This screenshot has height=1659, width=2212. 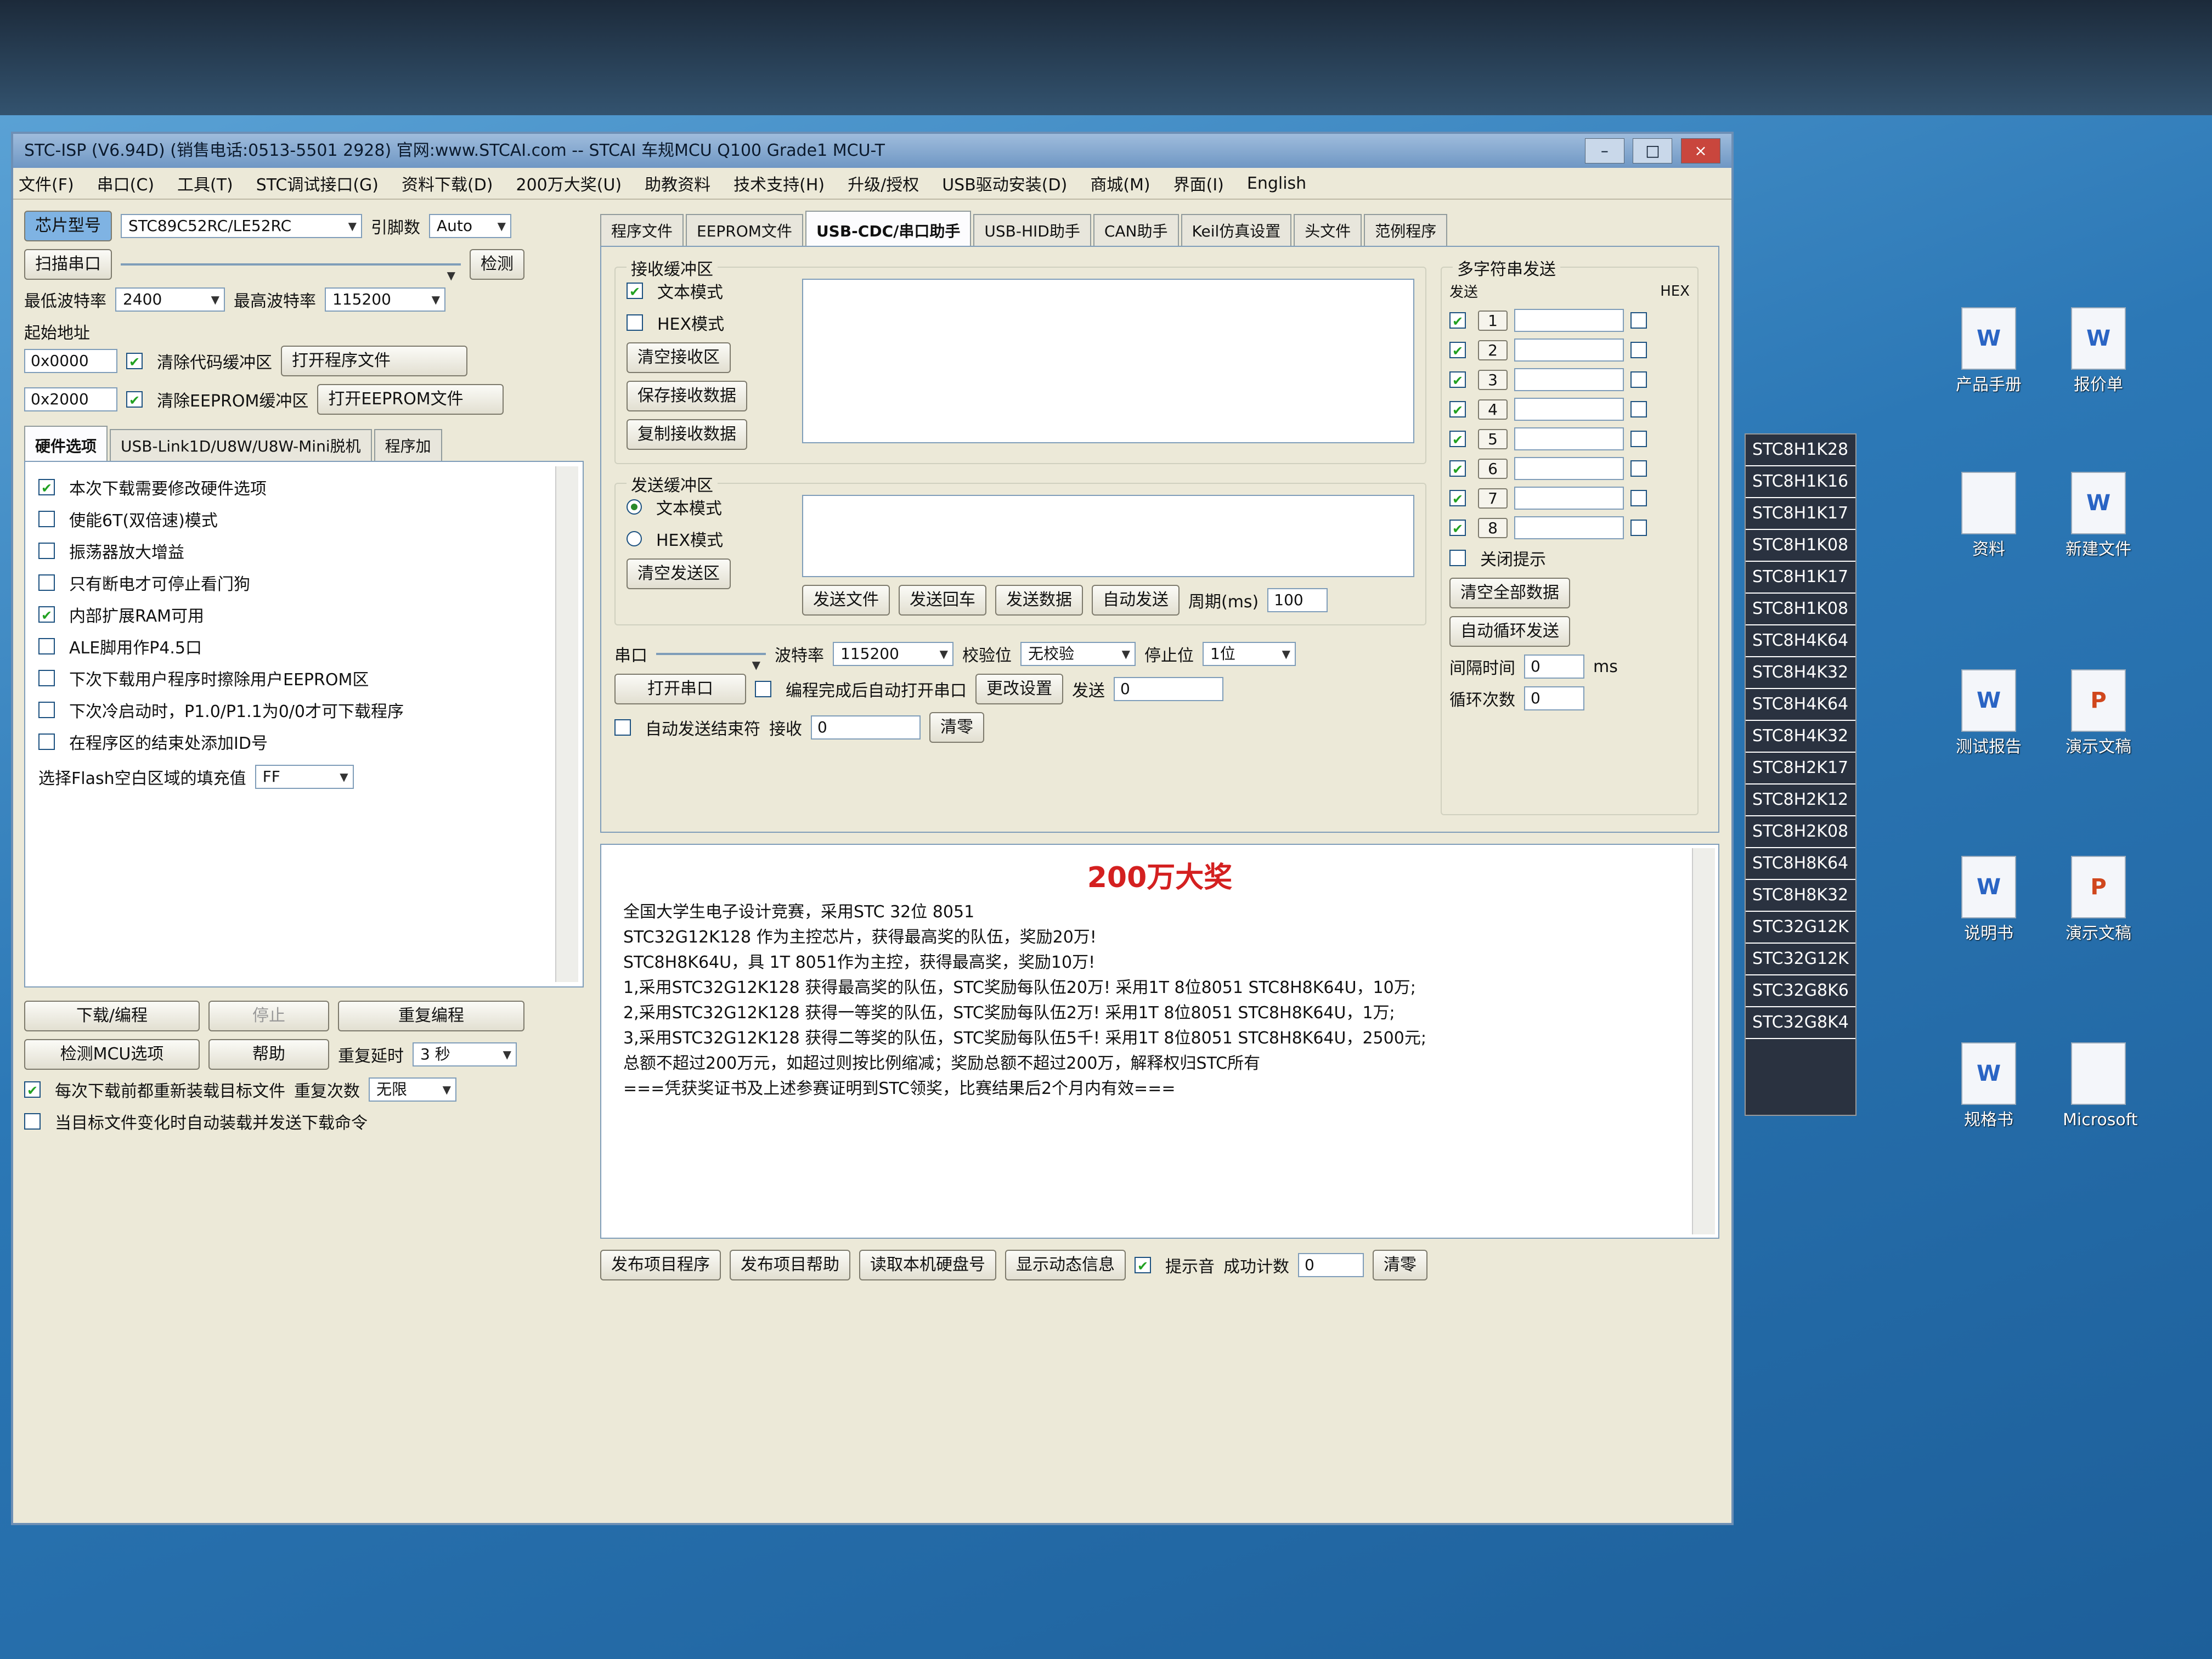 I want to click on chip-list-item: STC8H1K16, so click(x=1800, y=482).